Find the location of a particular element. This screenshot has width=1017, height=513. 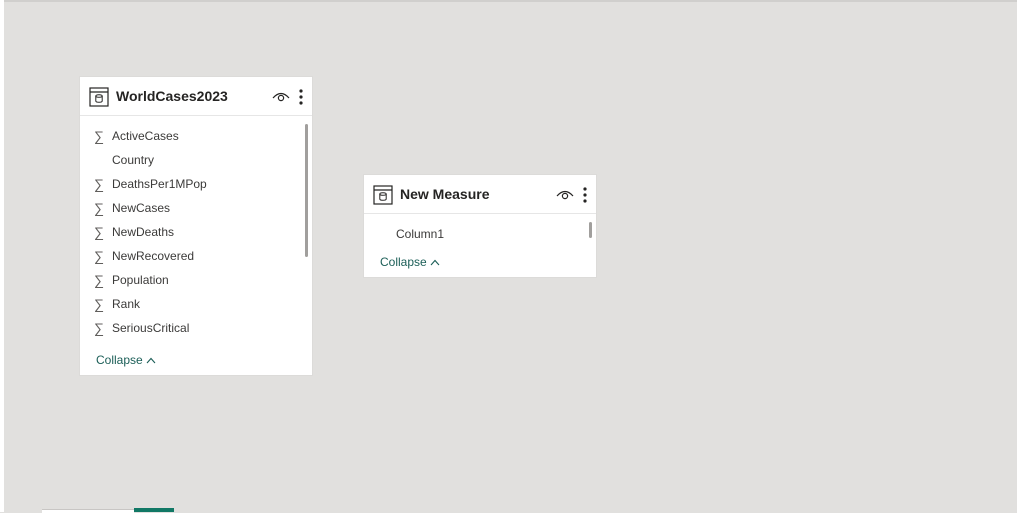

field-item: ∑ Rank is located at coordinates (114, 304).